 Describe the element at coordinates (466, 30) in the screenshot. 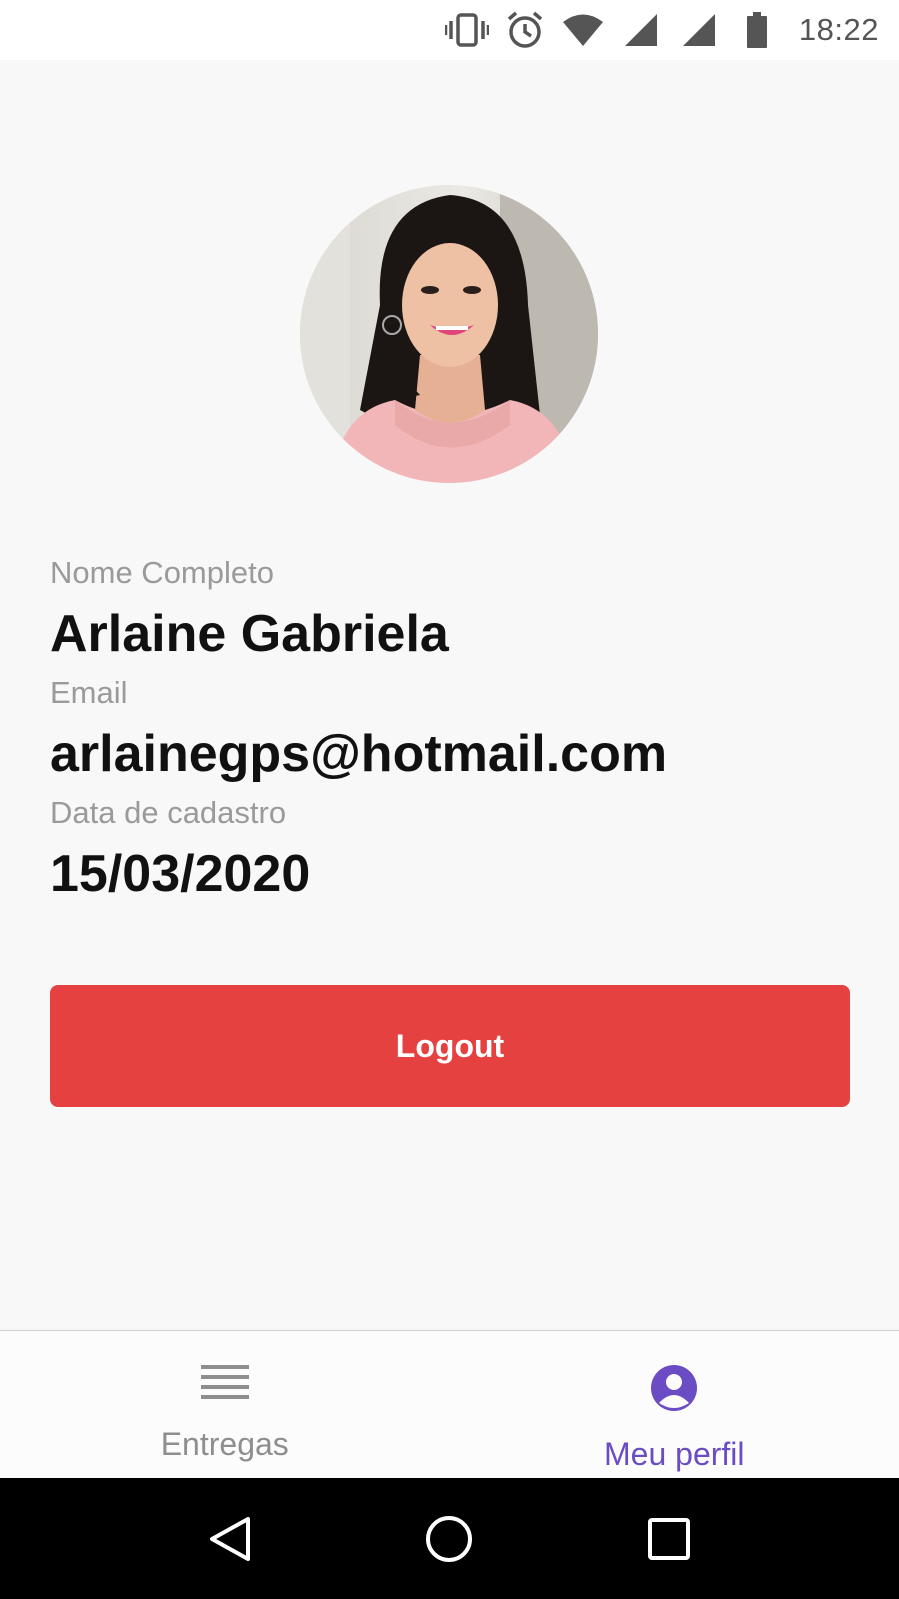

I see `vibrate-icon` at that location.